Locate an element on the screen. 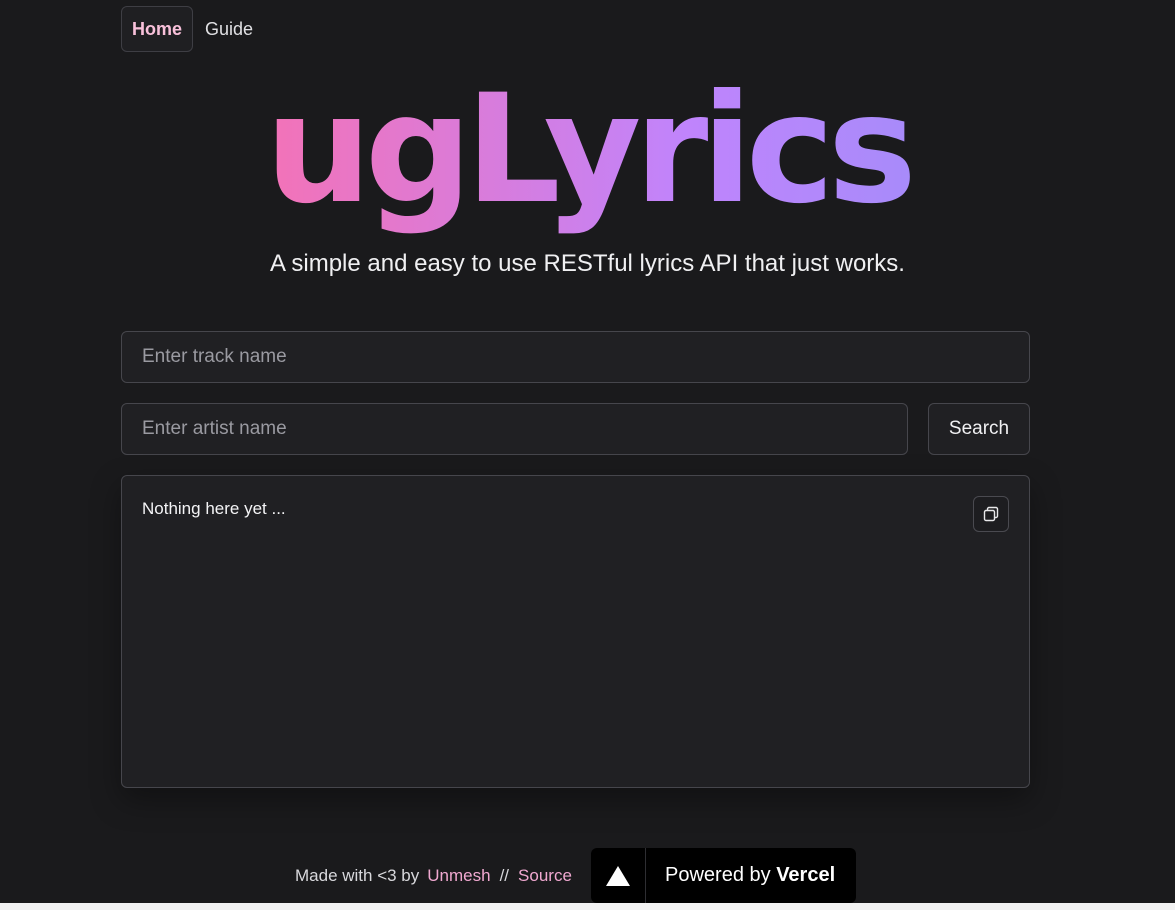 The width and height of the screenshot is (1175, 910). vercel-badge-text: Powered by Vercel is located at coordinates (740, 875).